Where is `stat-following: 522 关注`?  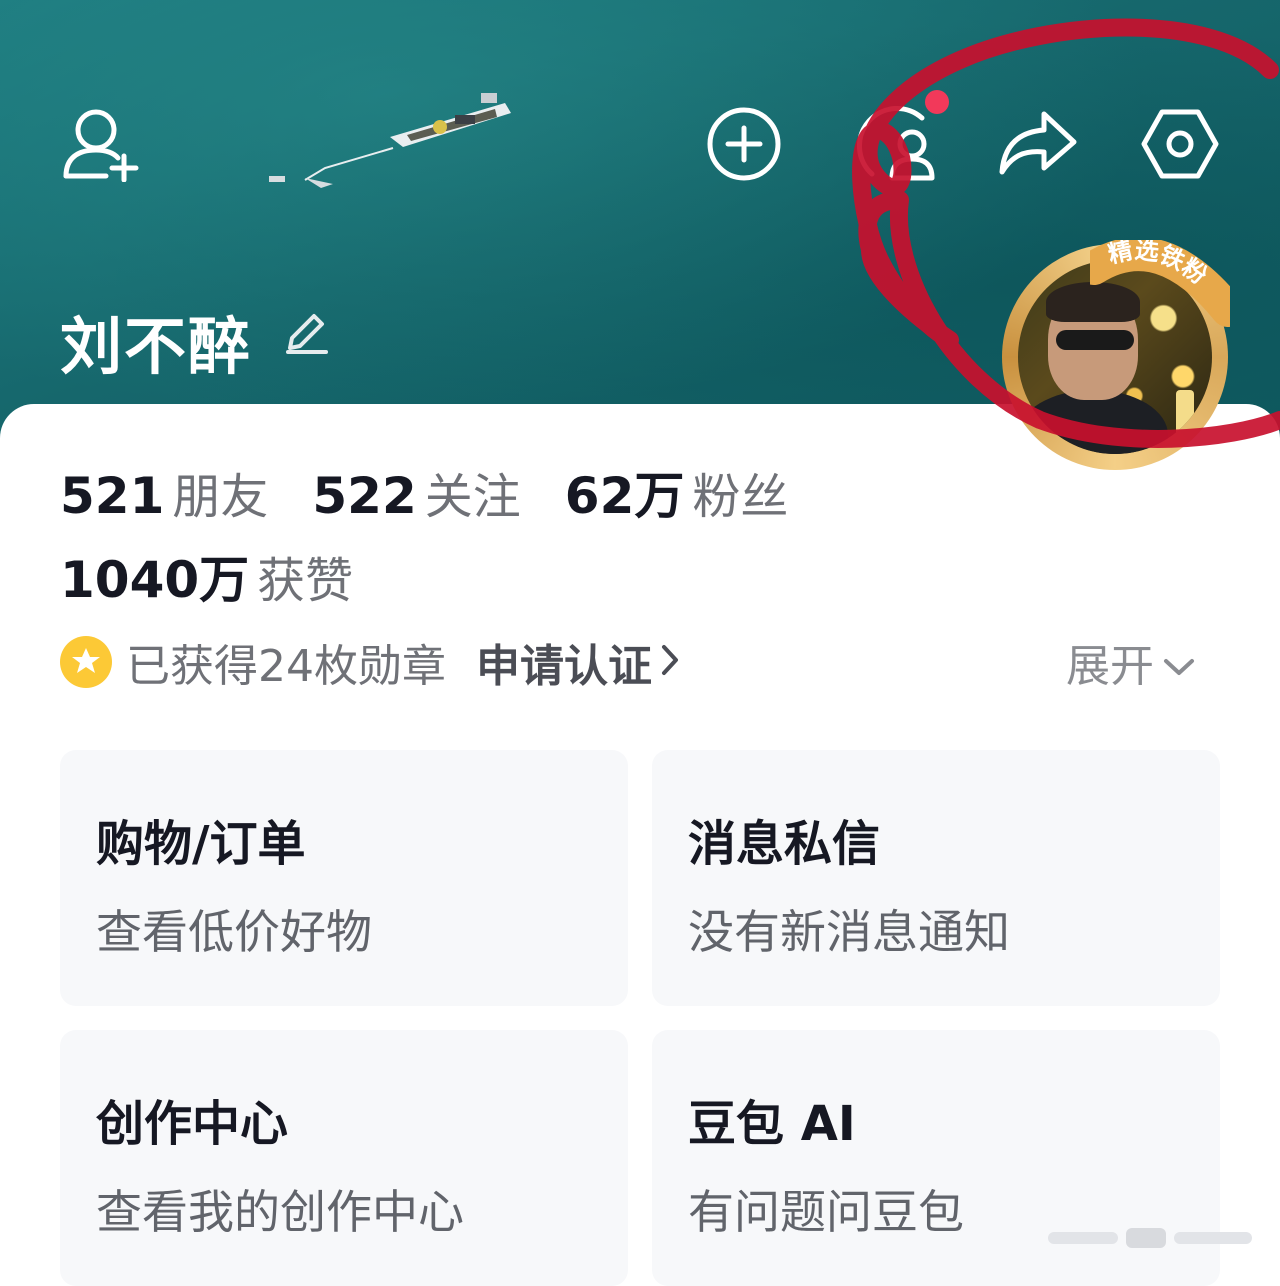
stat-following: 522 关注 is located at coordinates (416, 496).